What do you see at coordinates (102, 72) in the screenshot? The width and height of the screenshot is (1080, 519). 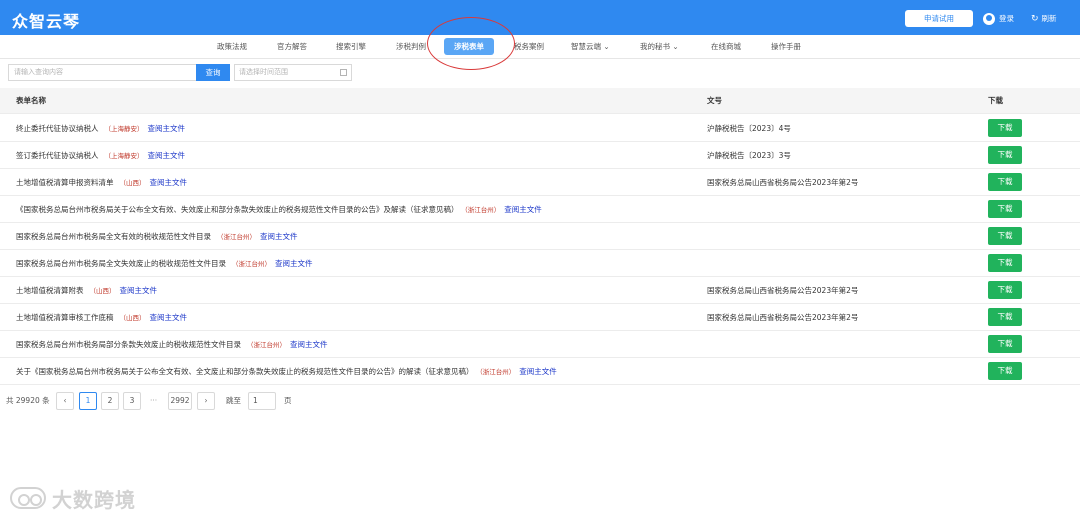 I see `search-input: 请输入查询内容` at bounding box center [102, 72].